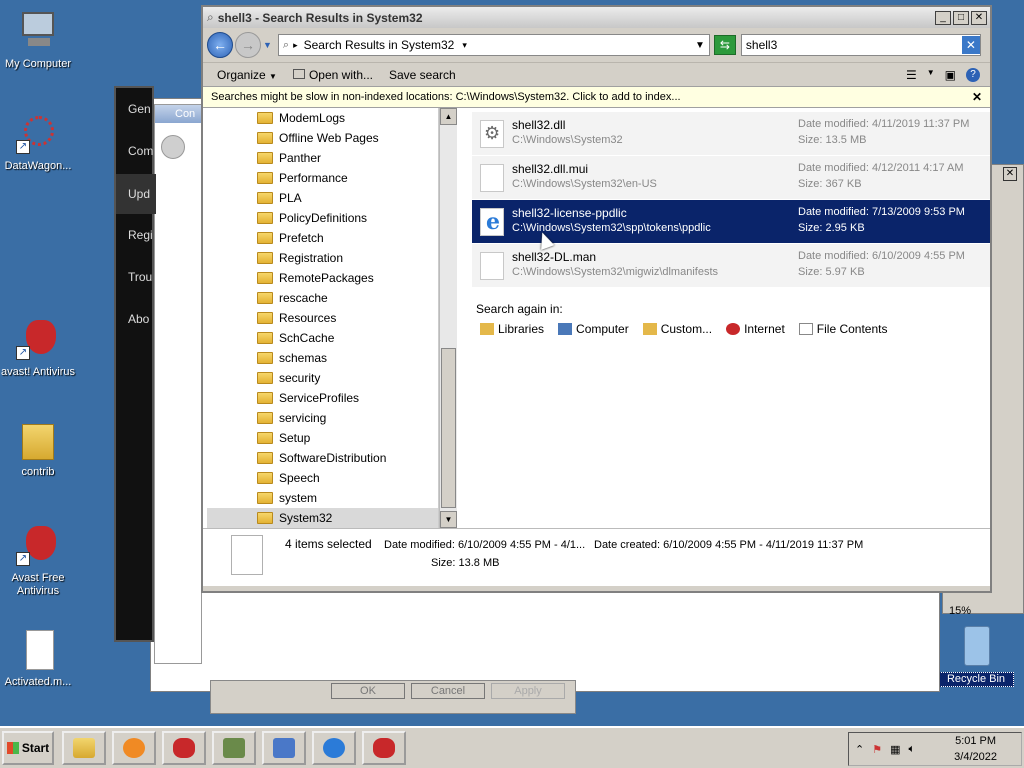 This screenshot has width=1024, height=768. I want to click on nav-item-setup: Setup, so click(322, 438).